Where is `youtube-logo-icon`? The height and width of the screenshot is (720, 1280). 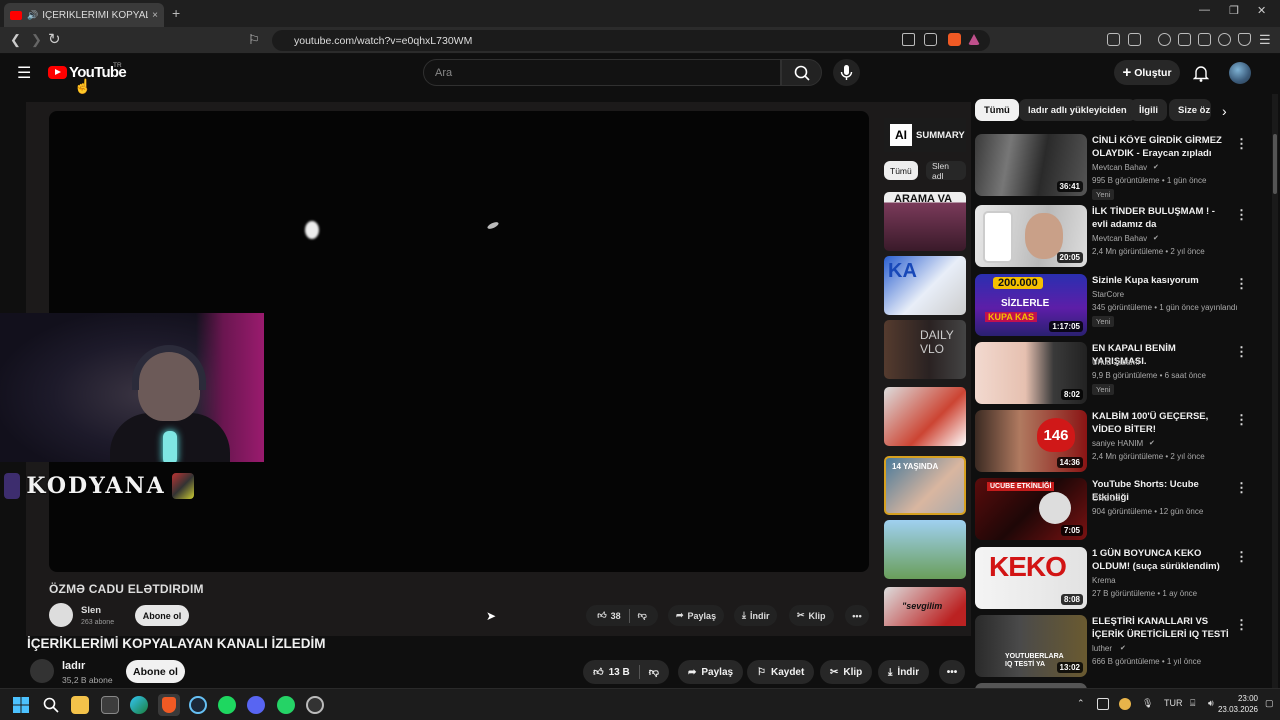 youtube-logo-icon is located at coordinates (57, 72).